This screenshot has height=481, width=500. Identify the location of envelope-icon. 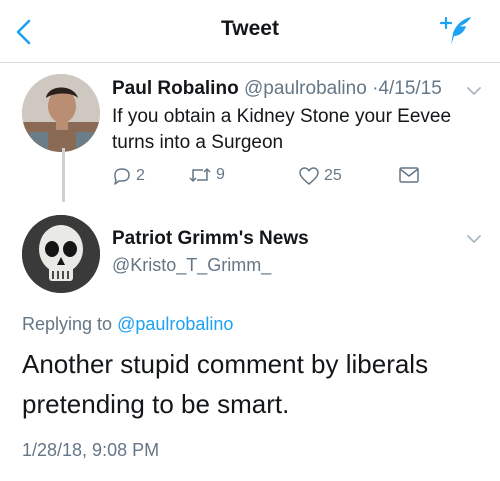
(409, 175).